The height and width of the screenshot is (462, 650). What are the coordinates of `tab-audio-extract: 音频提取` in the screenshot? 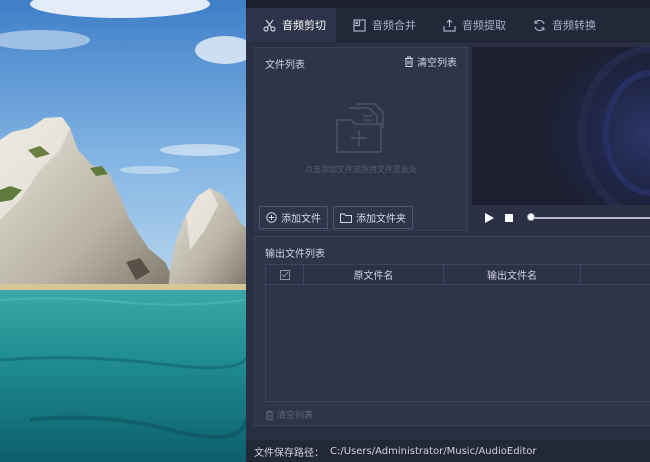 It's located at (471, 25).